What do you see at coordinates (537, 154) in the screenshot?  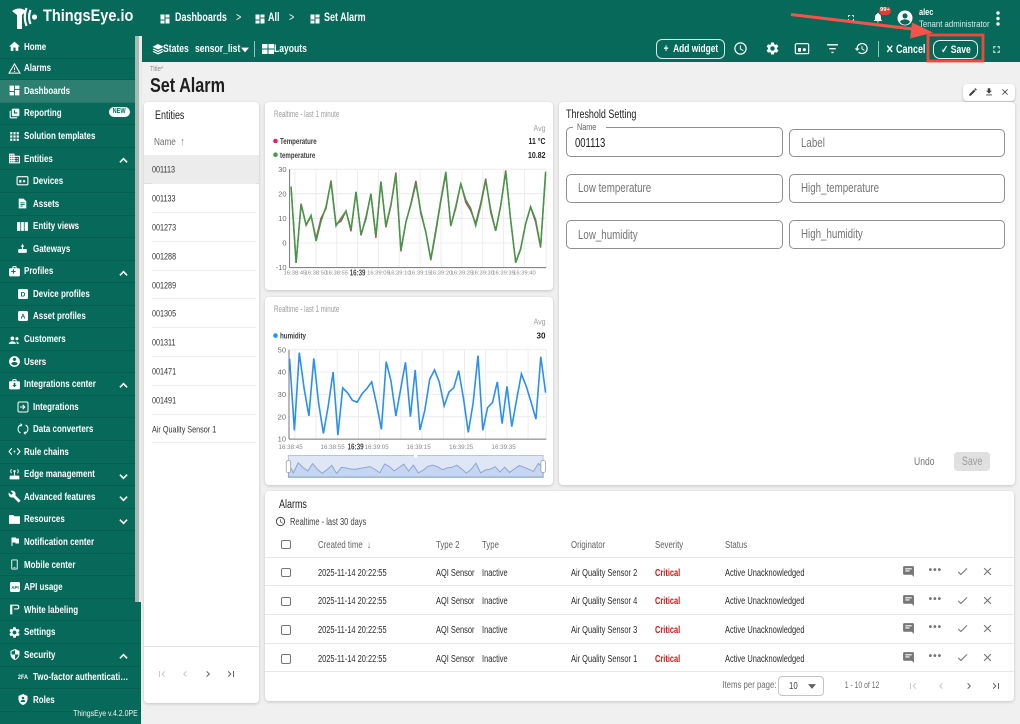 I see `svg-text: 10.82` at bounding box center [537, 154].